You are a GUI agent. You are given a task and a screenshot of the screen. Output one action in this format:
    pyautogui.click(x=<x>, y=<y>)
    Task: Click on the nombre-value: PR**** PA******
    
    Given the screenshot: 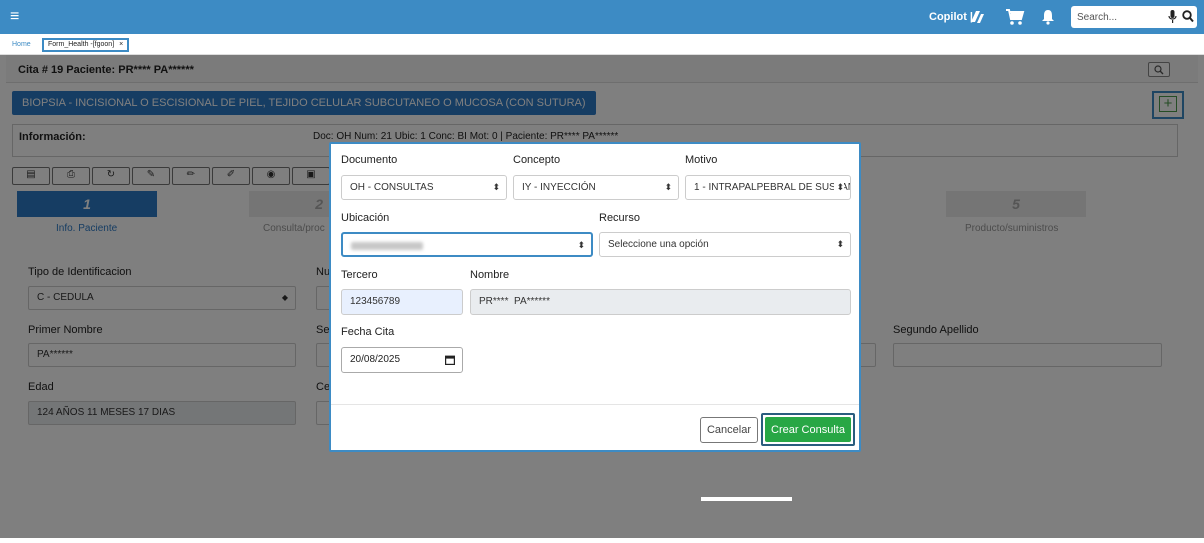 What is the action you would take?
    pyautogui.click(x=514, y=301)
    